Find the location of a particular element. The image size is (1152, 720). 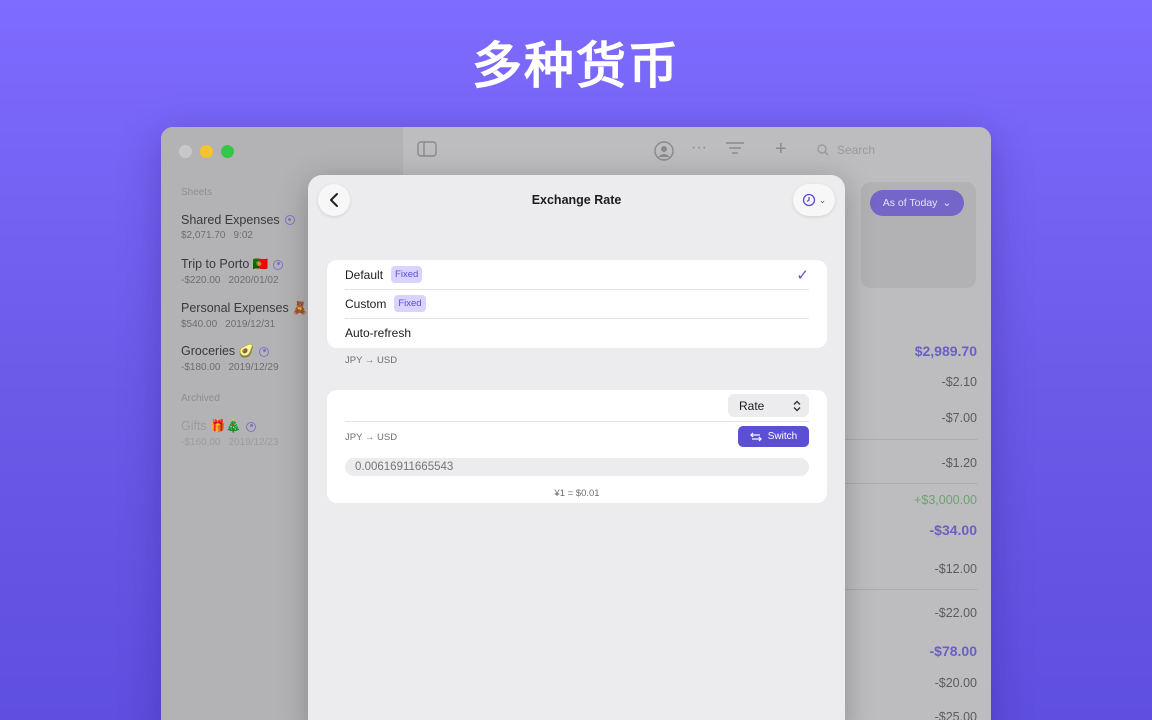

checkmark-icon: ✓ is located at coordinates (802, 275).